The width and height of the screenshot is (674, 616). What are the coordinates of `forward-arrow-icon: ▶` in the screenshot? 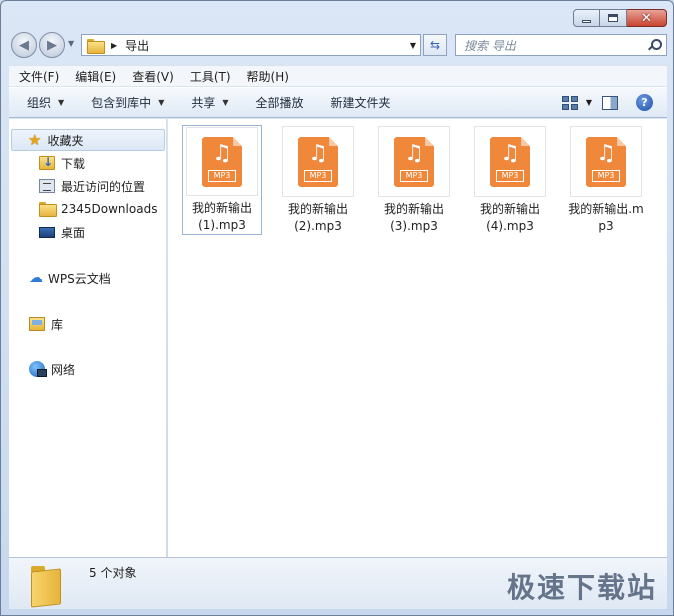 It's located at (52, 45).